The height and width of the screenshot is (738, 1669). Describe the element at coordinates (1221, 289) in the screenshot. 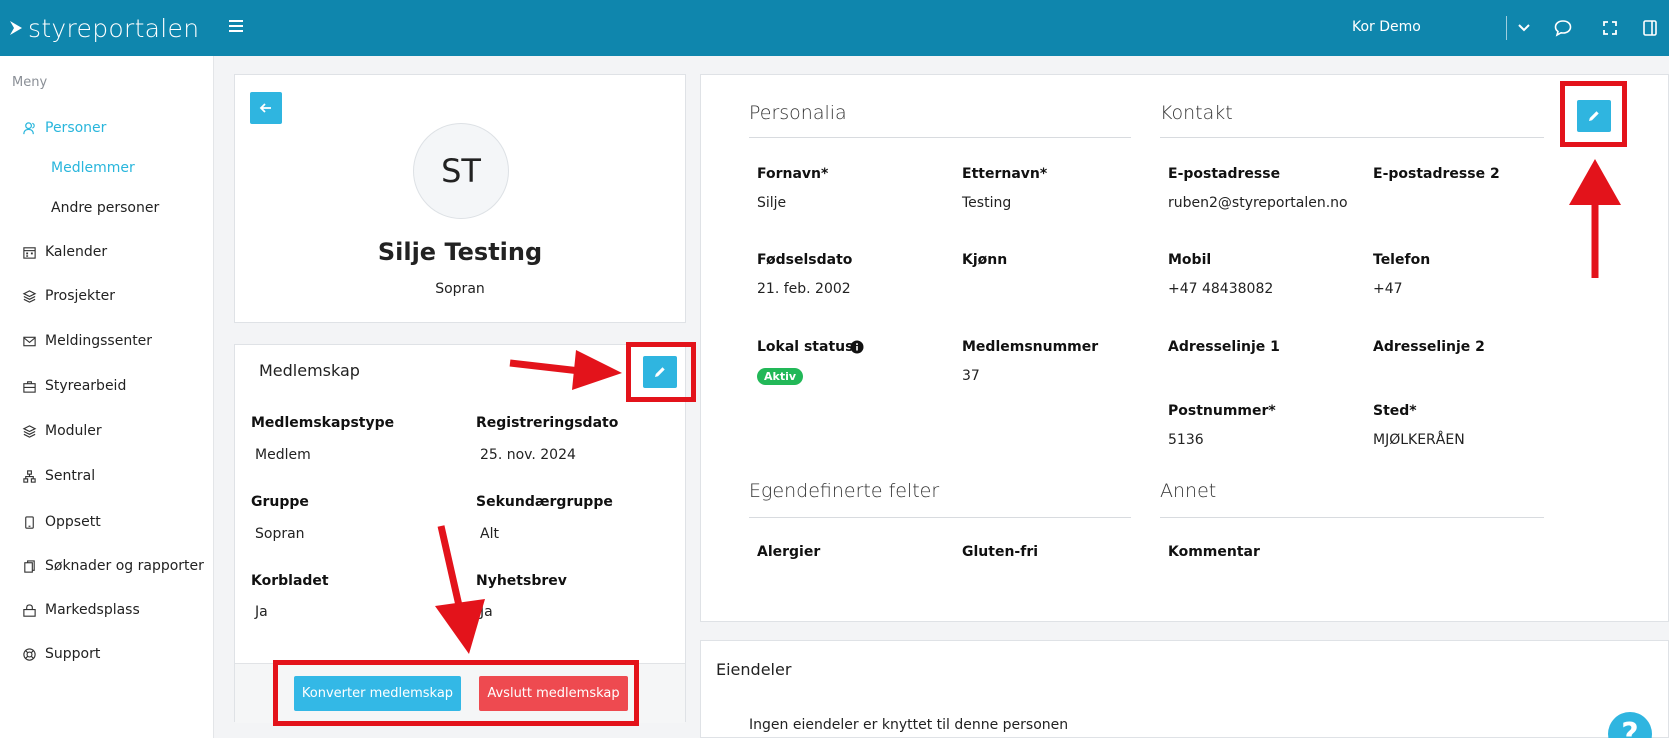

I see `mobile-value: +47 48438082` at that location.